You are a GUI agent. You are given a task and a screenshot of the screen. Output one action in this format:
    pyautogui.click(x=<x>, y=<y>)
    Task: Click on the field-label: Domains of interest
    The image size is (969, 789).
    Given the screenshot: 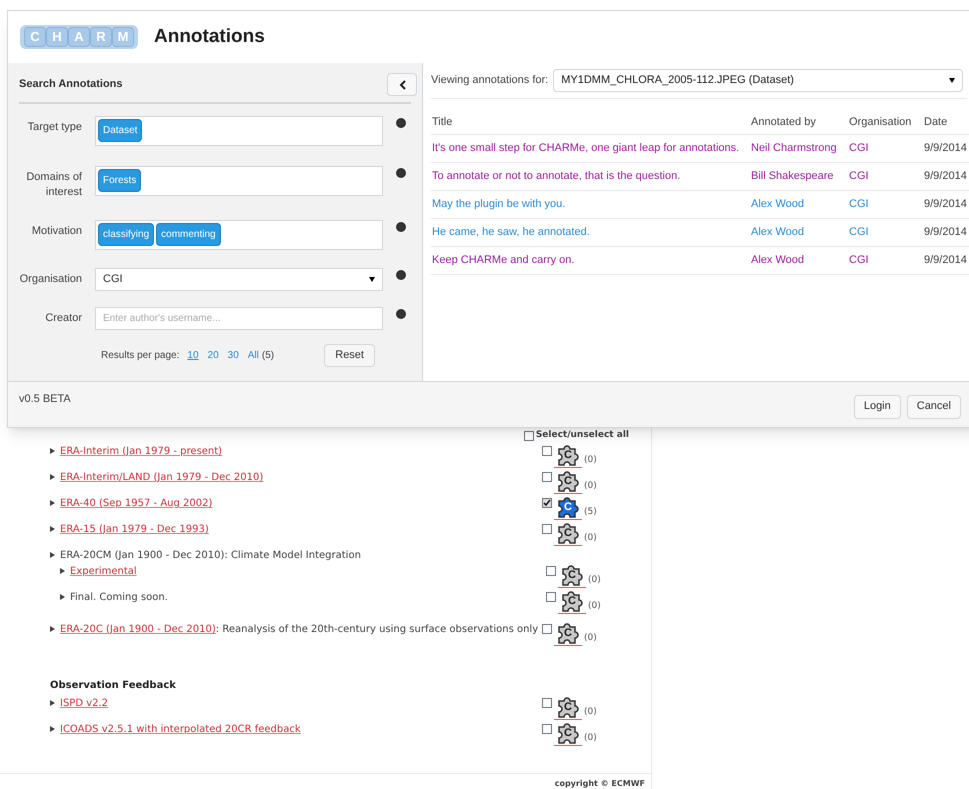 What is the action you would take?
    pyautogui.click(x=53, y=185)
    